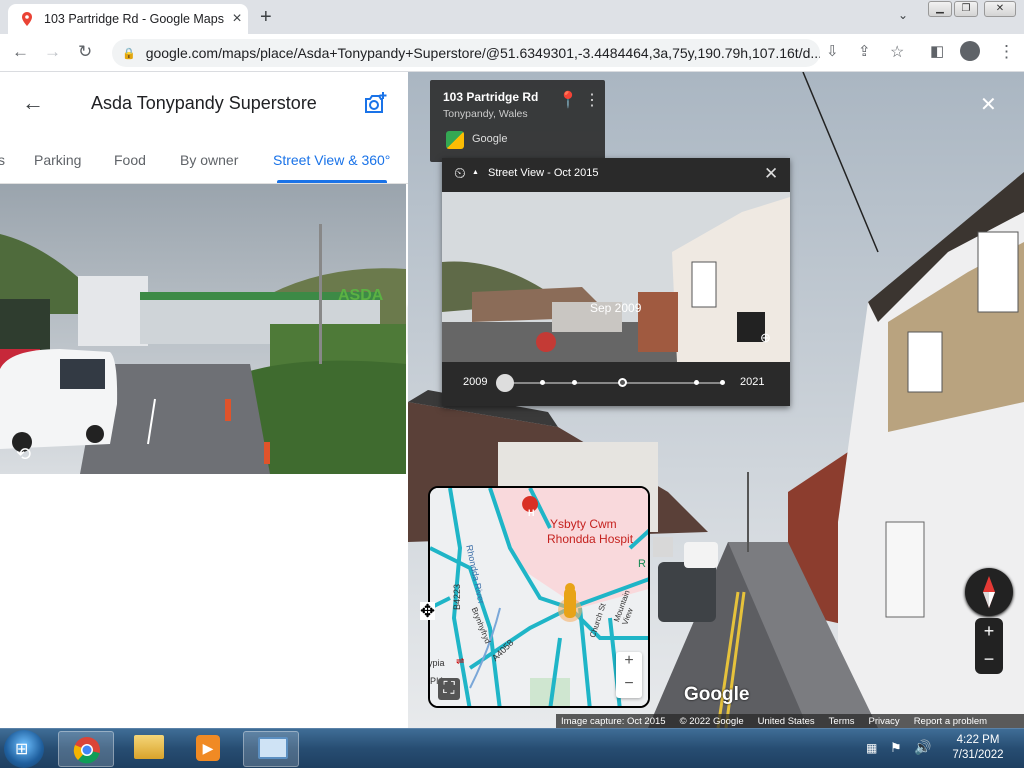 Image resolution: width=1024 pixels, height=768 pixels. Describe the element at coordinates (57, 160) in the screenshot. I see `tab-parking: Parking` at that location.